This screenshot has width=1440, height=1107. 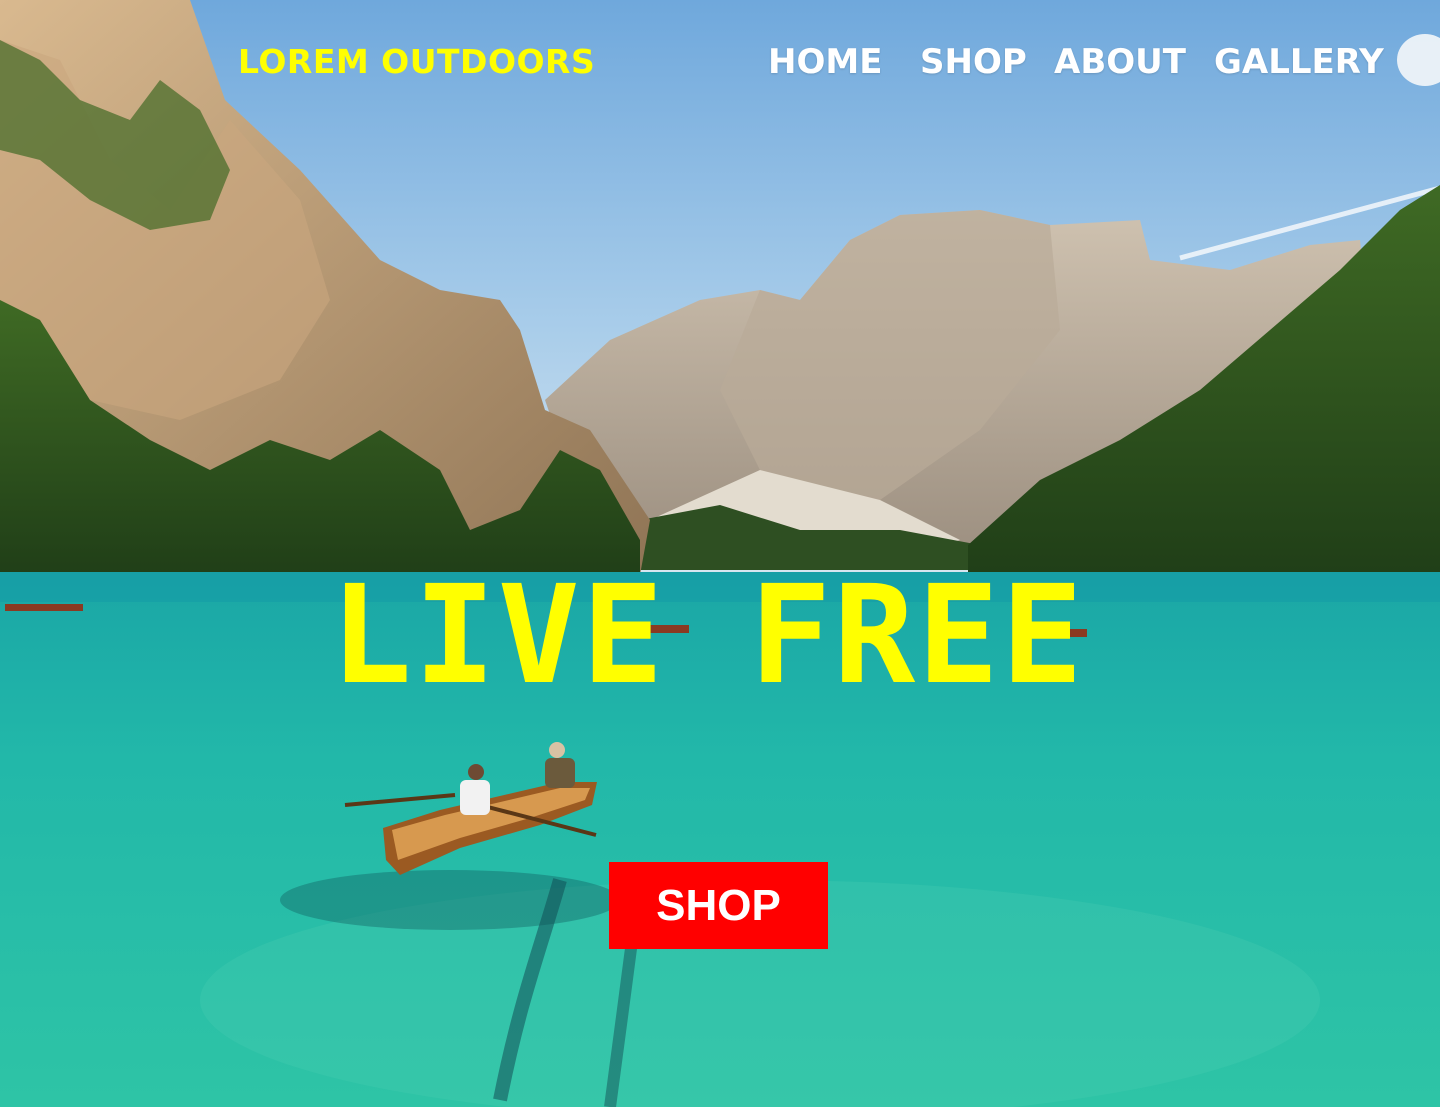 What do you see at coordinates (1120, 62) in the screenshot?
I see `nav-link-about: ABOUT` at bounding box center [1120, 62].